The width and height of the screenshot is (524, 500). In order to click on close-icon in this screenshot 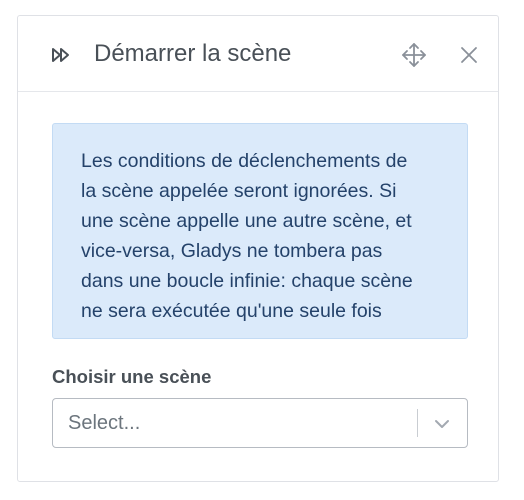, I will do `click(469, 55)`.